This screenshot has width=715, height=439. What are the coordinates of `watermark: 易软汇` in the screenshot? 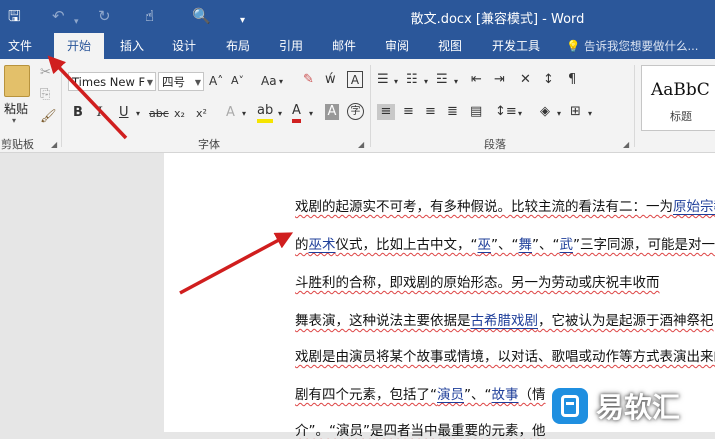 It's located at (632, 406).